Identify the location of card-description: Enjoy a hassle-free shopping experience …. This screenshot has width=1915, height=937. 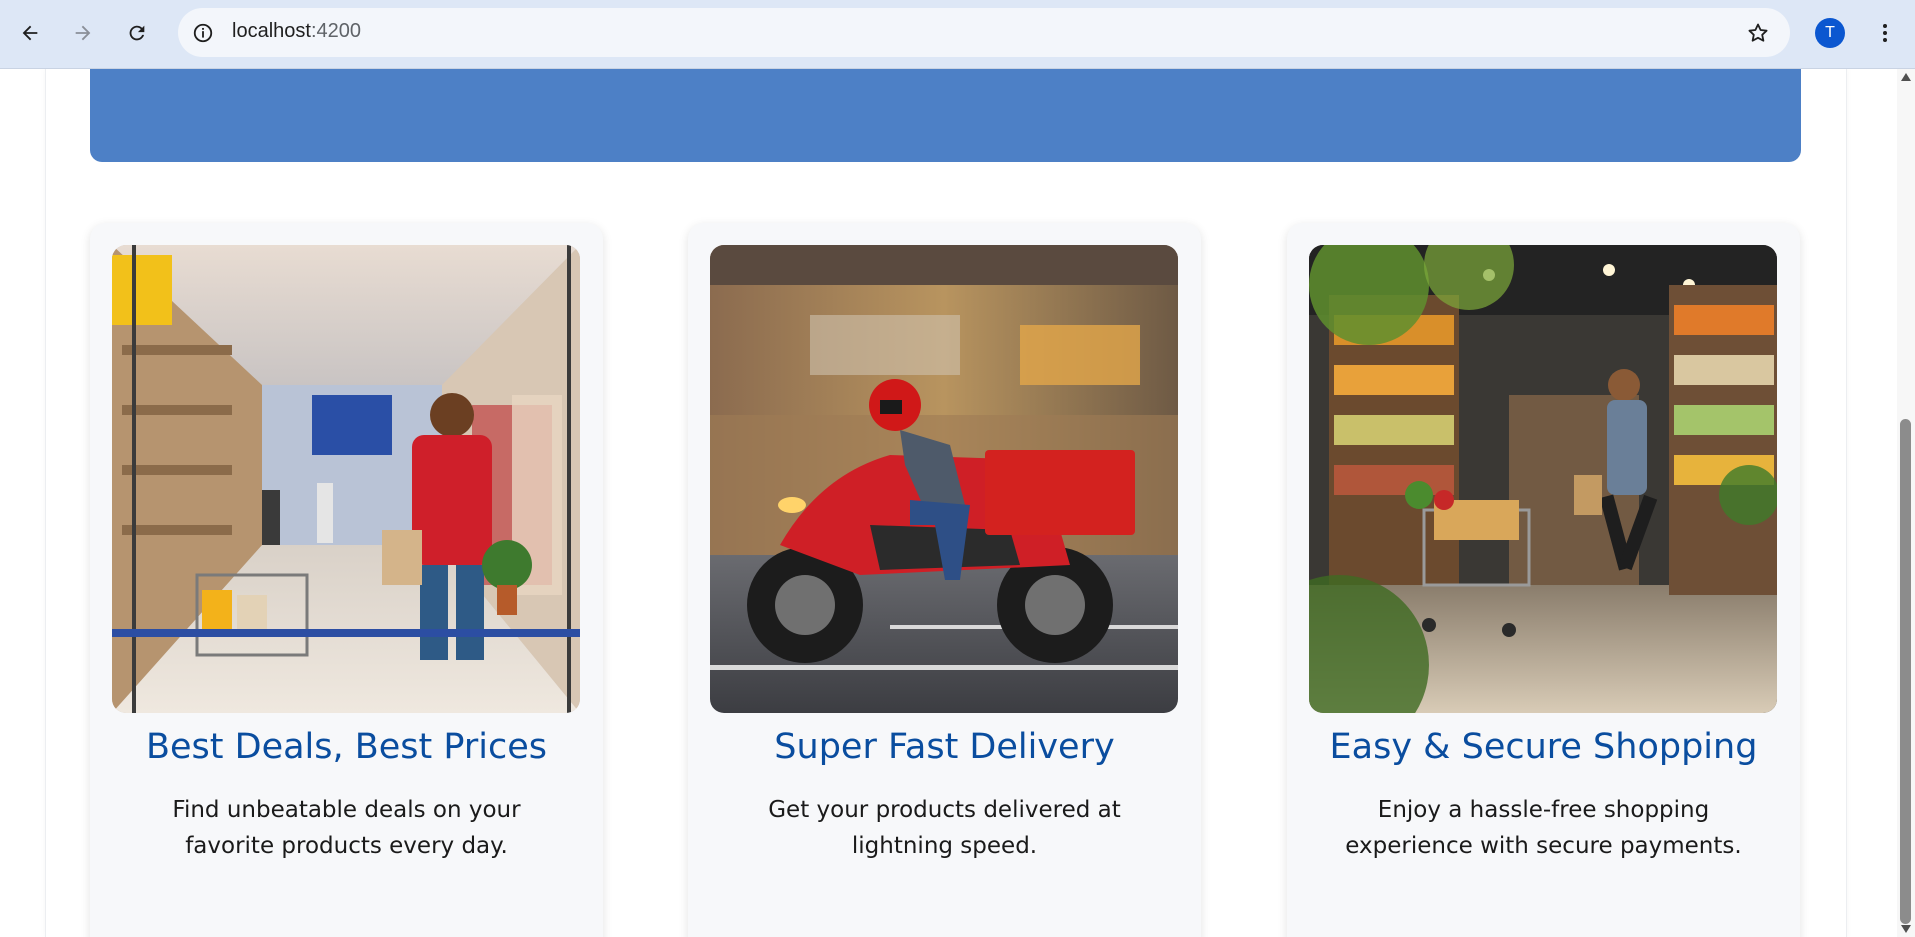
(1543, 828).